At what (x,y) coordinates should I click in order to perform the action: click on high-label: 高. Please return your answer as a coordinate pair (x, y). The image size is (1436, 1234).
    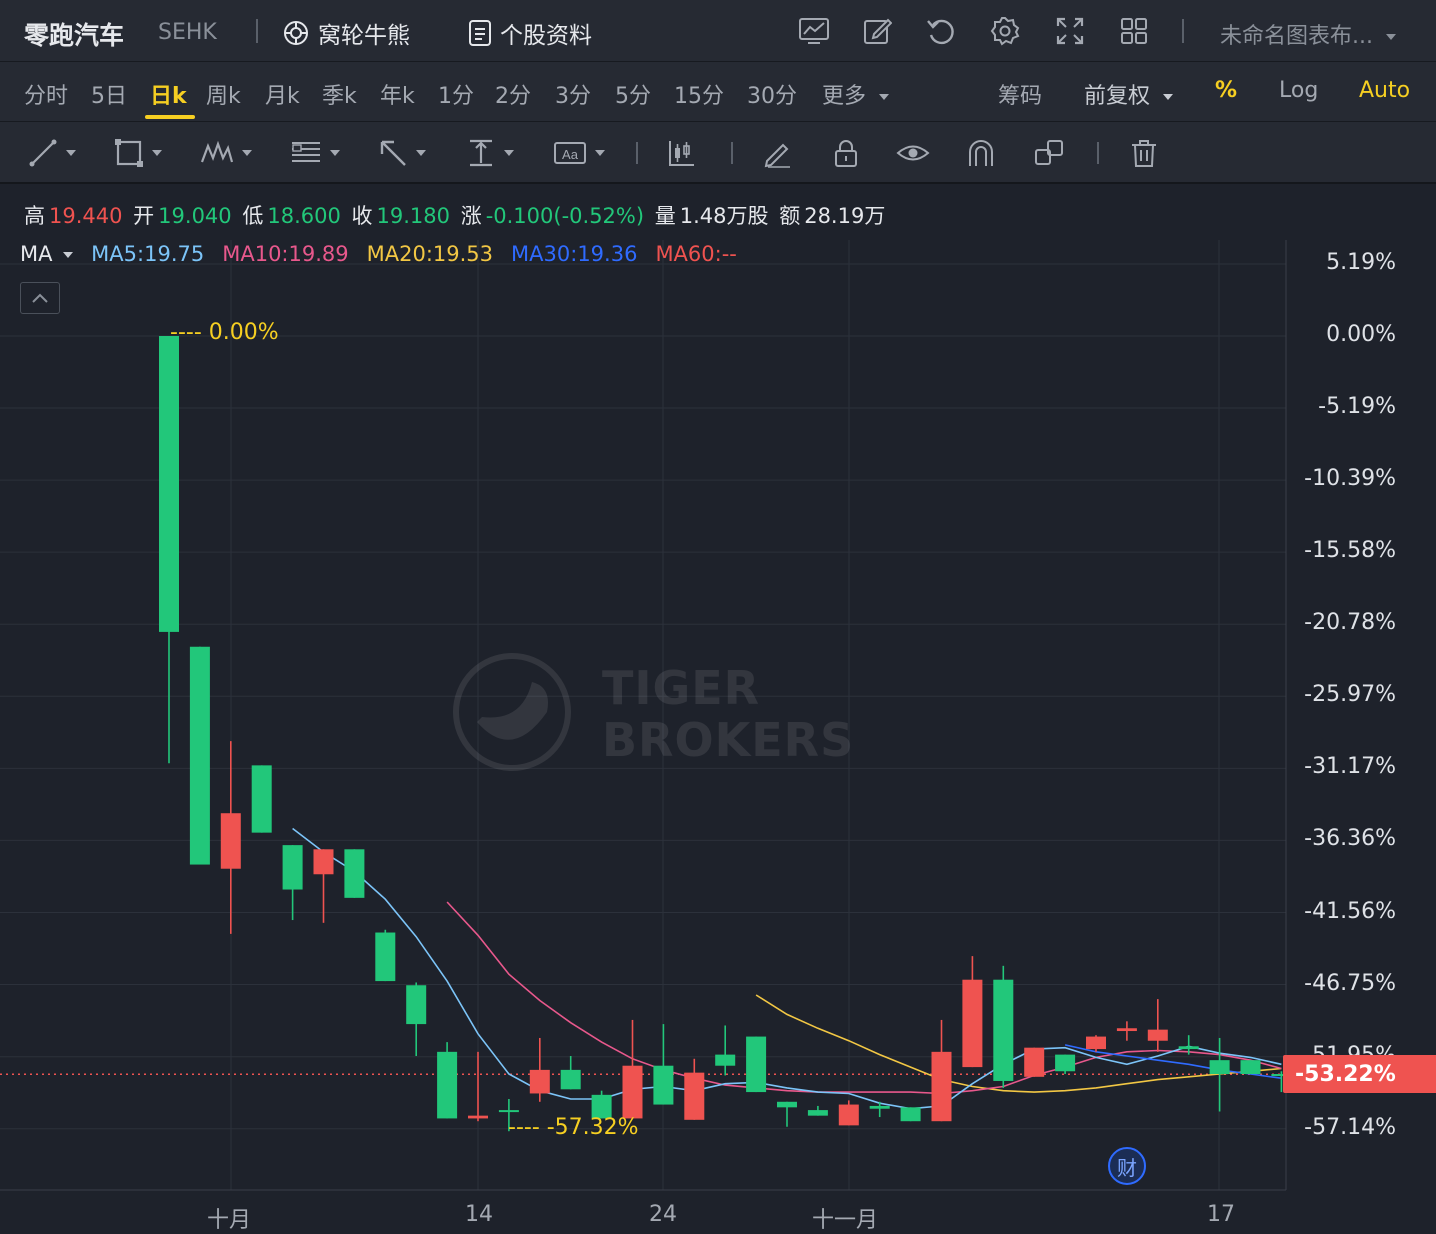
    Looking at the image, I should click on (34, 216).